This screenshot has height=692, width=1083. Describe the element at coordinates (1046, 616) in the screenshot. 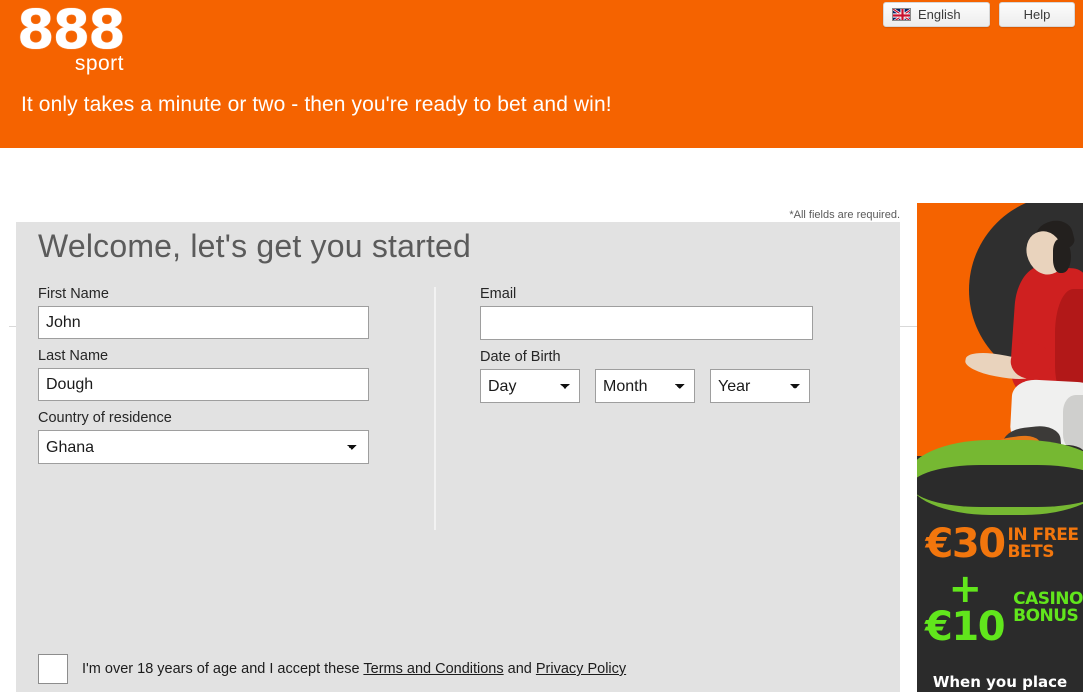

I see `promo-casino-bonus-label-line2: BONUS` at that location.